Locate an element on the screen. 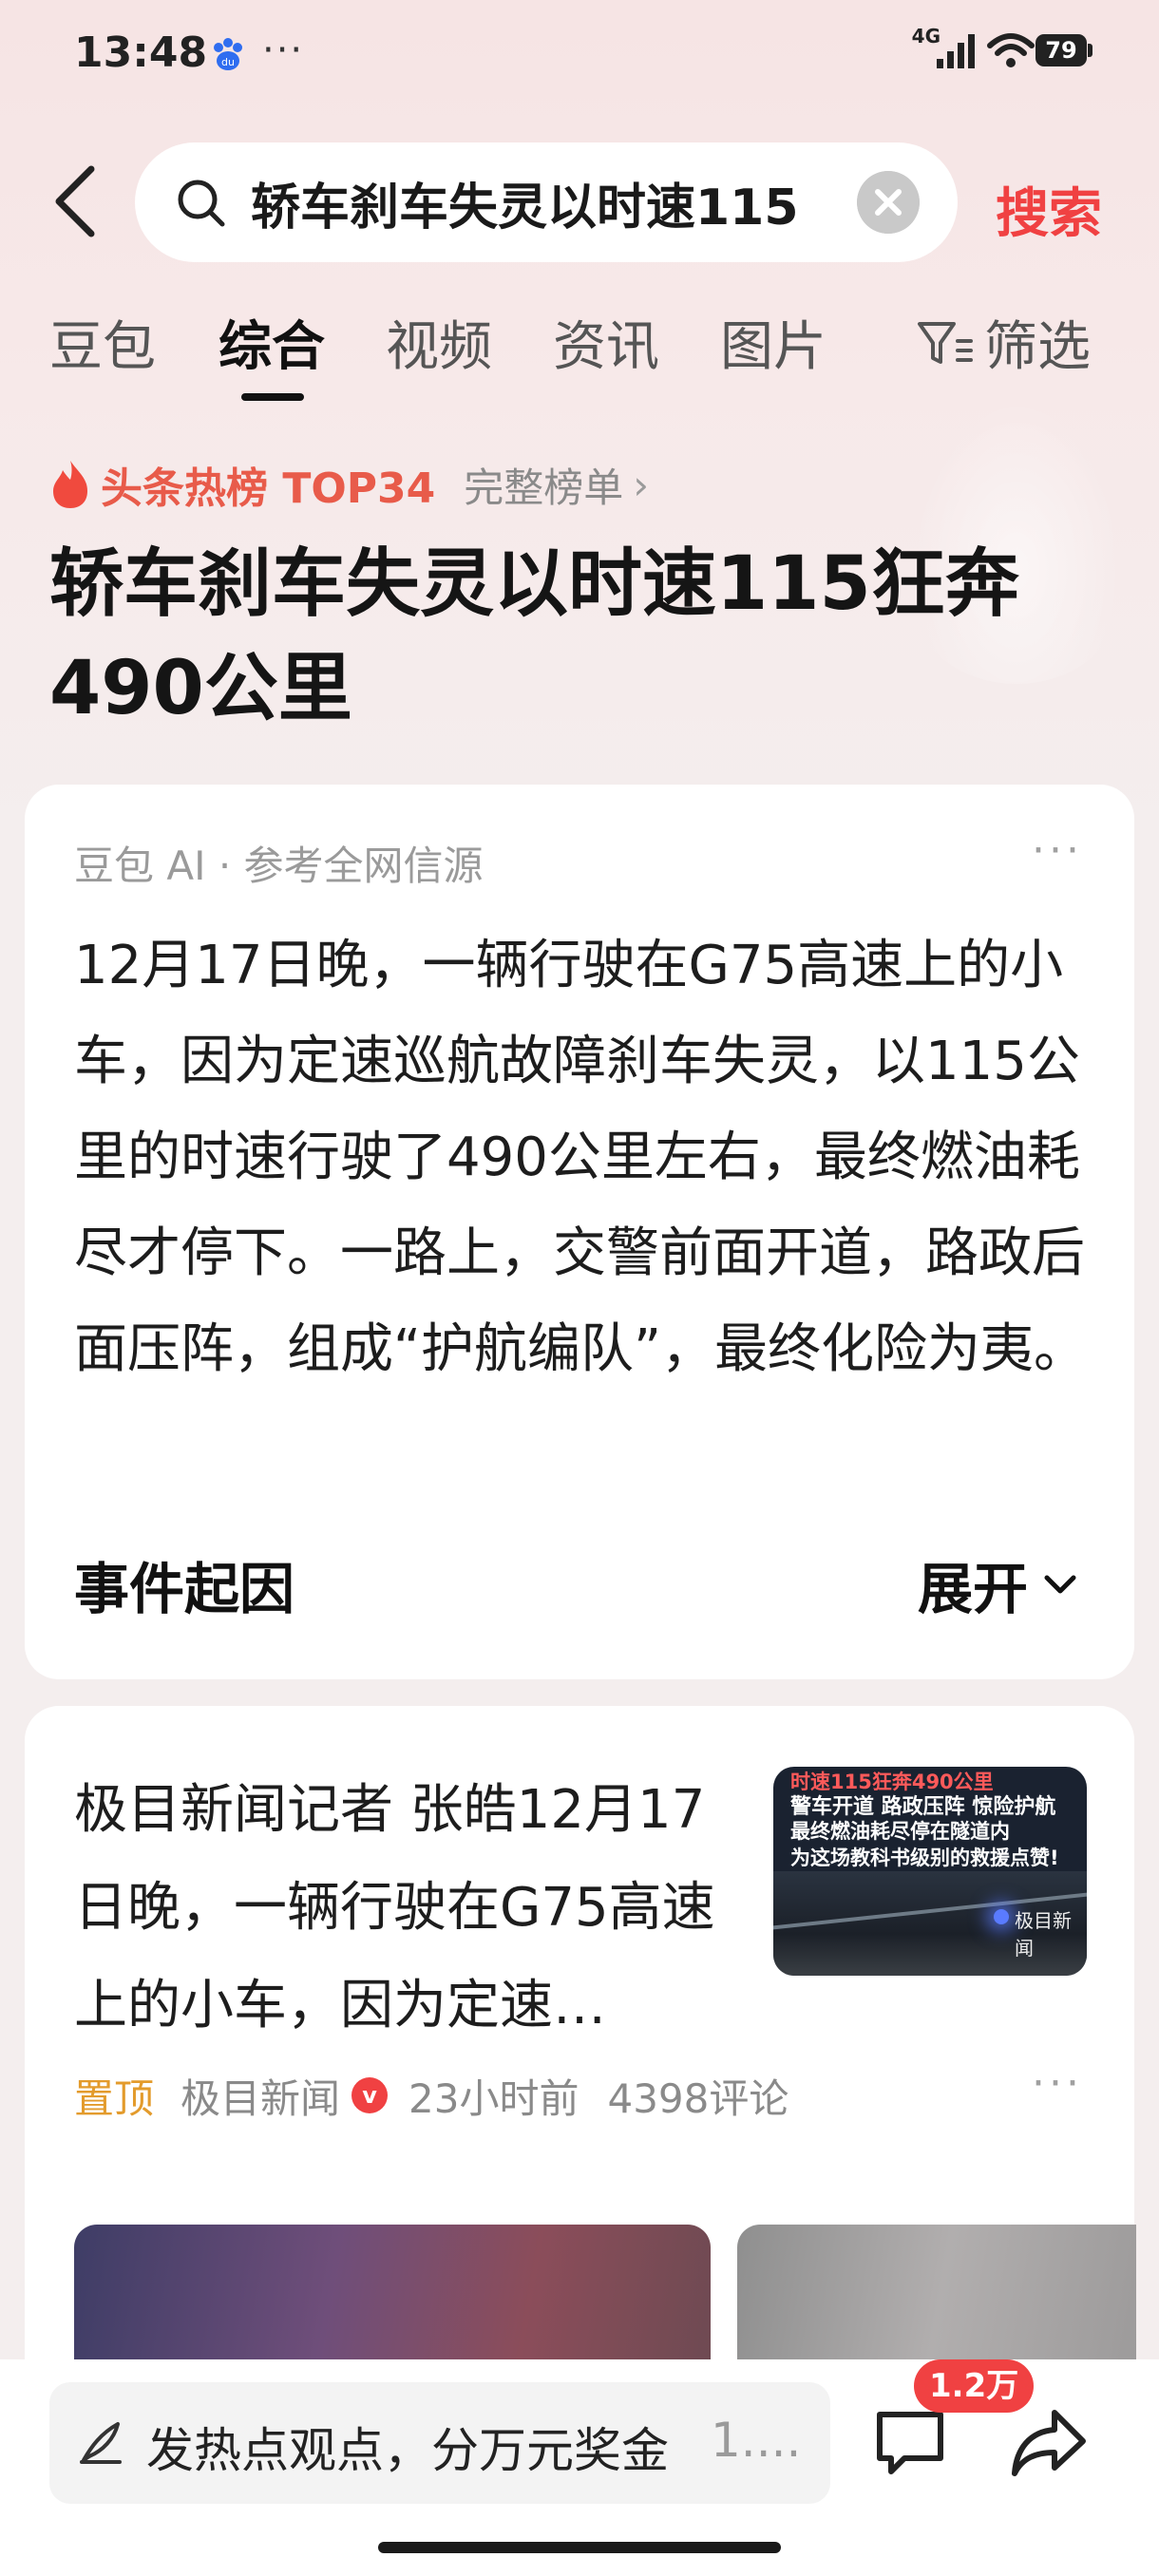  status-more-icon: ··· is located at coordinates (283, 50).